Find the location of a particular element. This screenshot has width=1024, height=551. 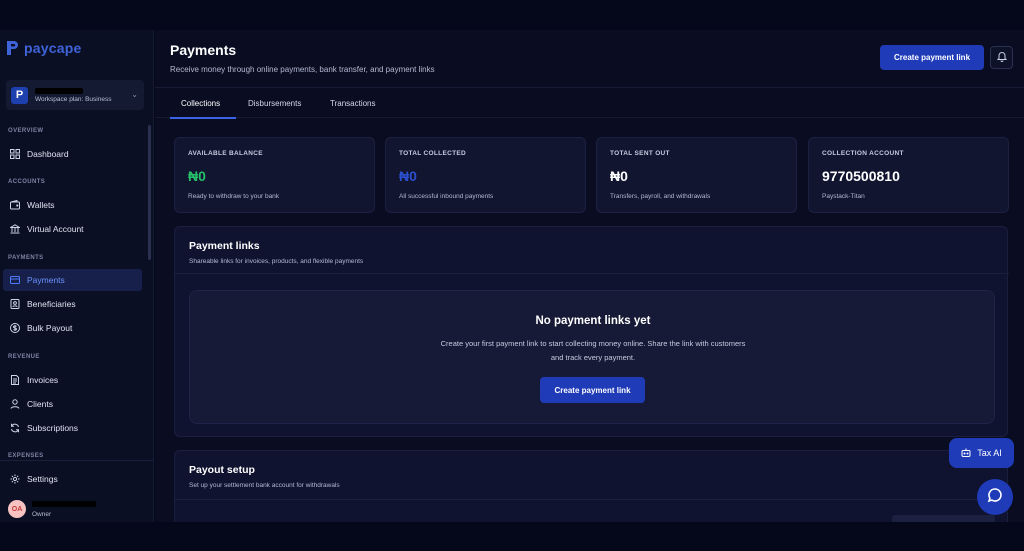

brand-logo: paycape is located at coordinates (43, 48).